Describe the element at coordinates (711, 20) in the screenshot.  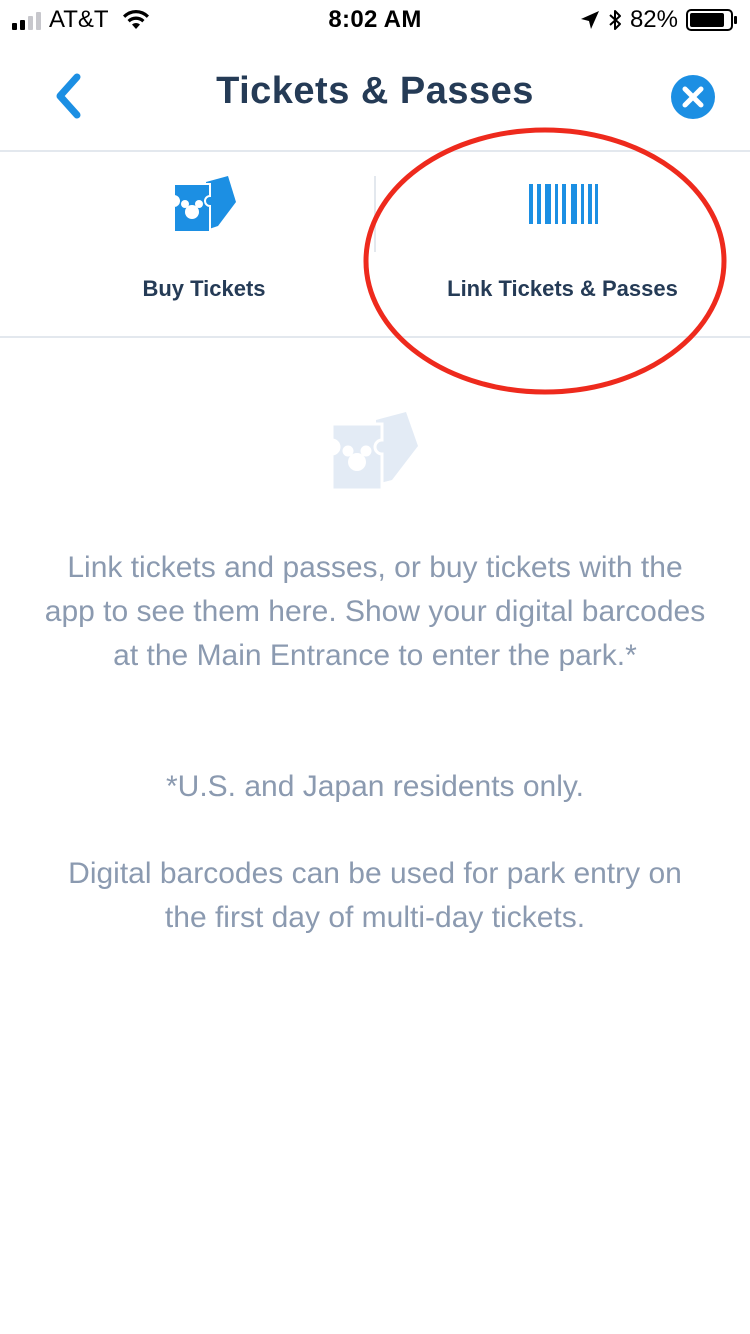
I see `battery-icon` at that location.